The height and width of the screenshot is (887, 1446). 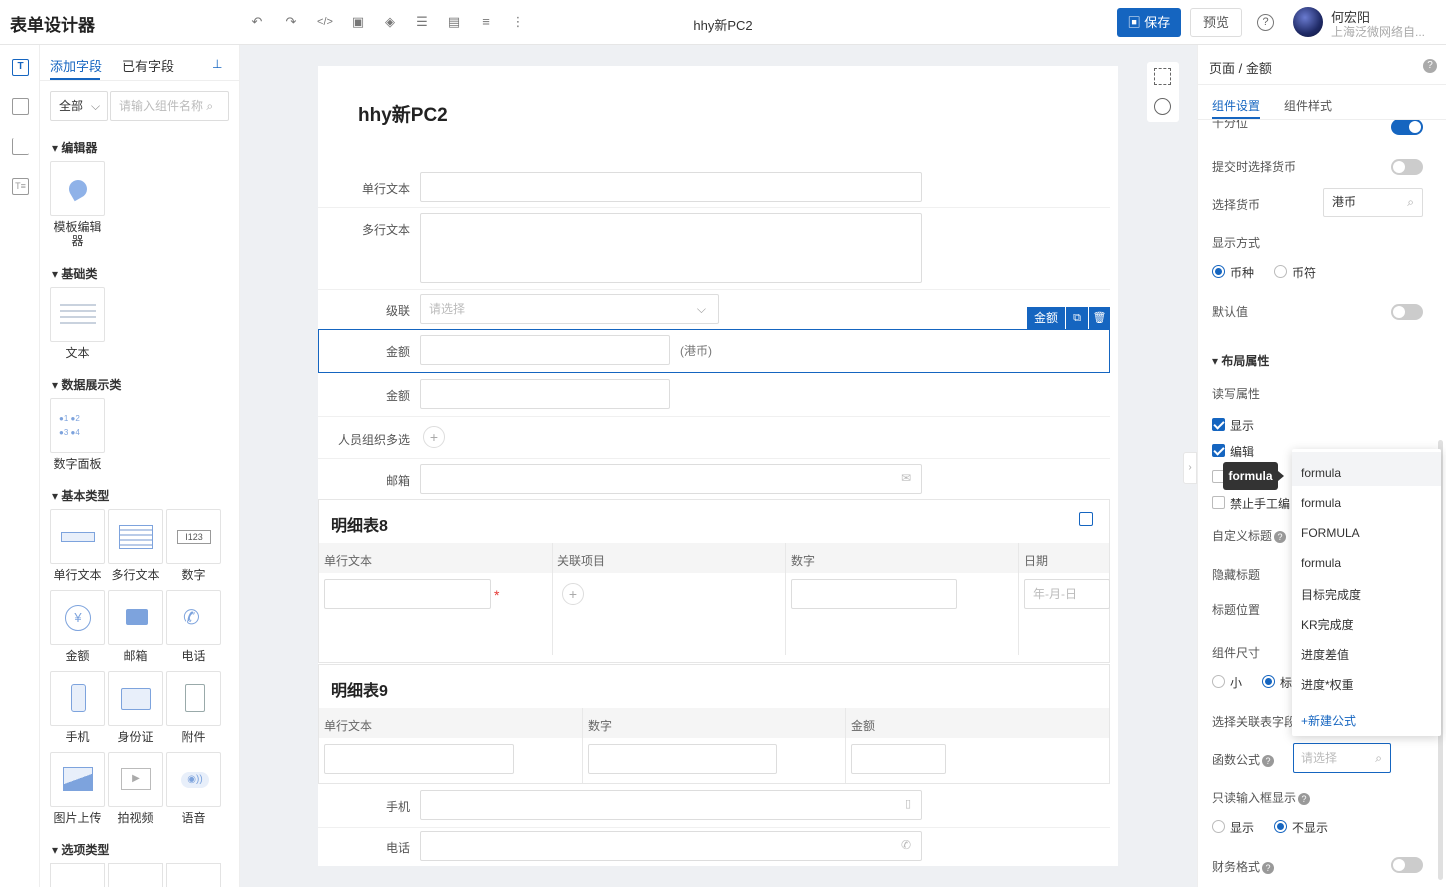 What do you see at coordinates (1407, 167) in the screenshot?
I see `currency-submit-toggle` at bounding box center [1407, 167].